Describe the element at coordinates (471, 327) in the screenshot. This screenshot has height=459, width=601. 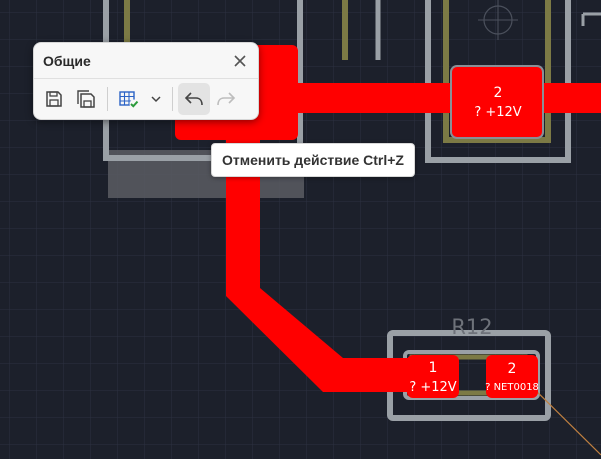
I see `refdes-label: R12` at that location.